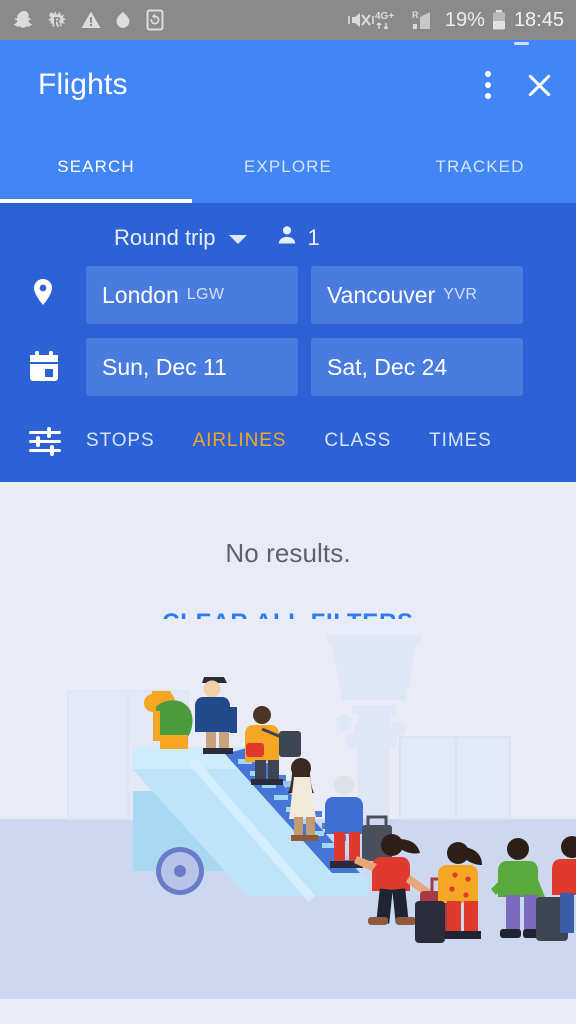  Describe the element at coordinates (288, 553) in the screenshot. I see `empty-state-message: No results.` at that location.